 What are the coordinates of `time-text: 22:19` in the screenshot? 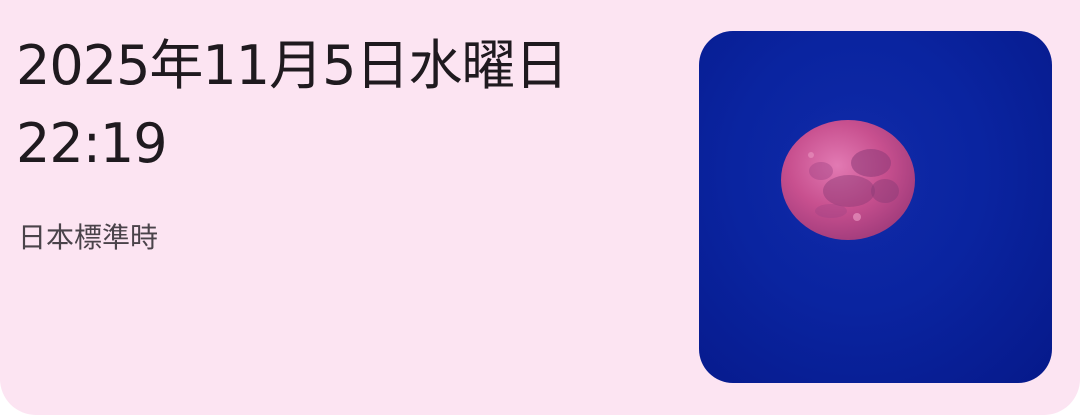 It's located at (92, 143).